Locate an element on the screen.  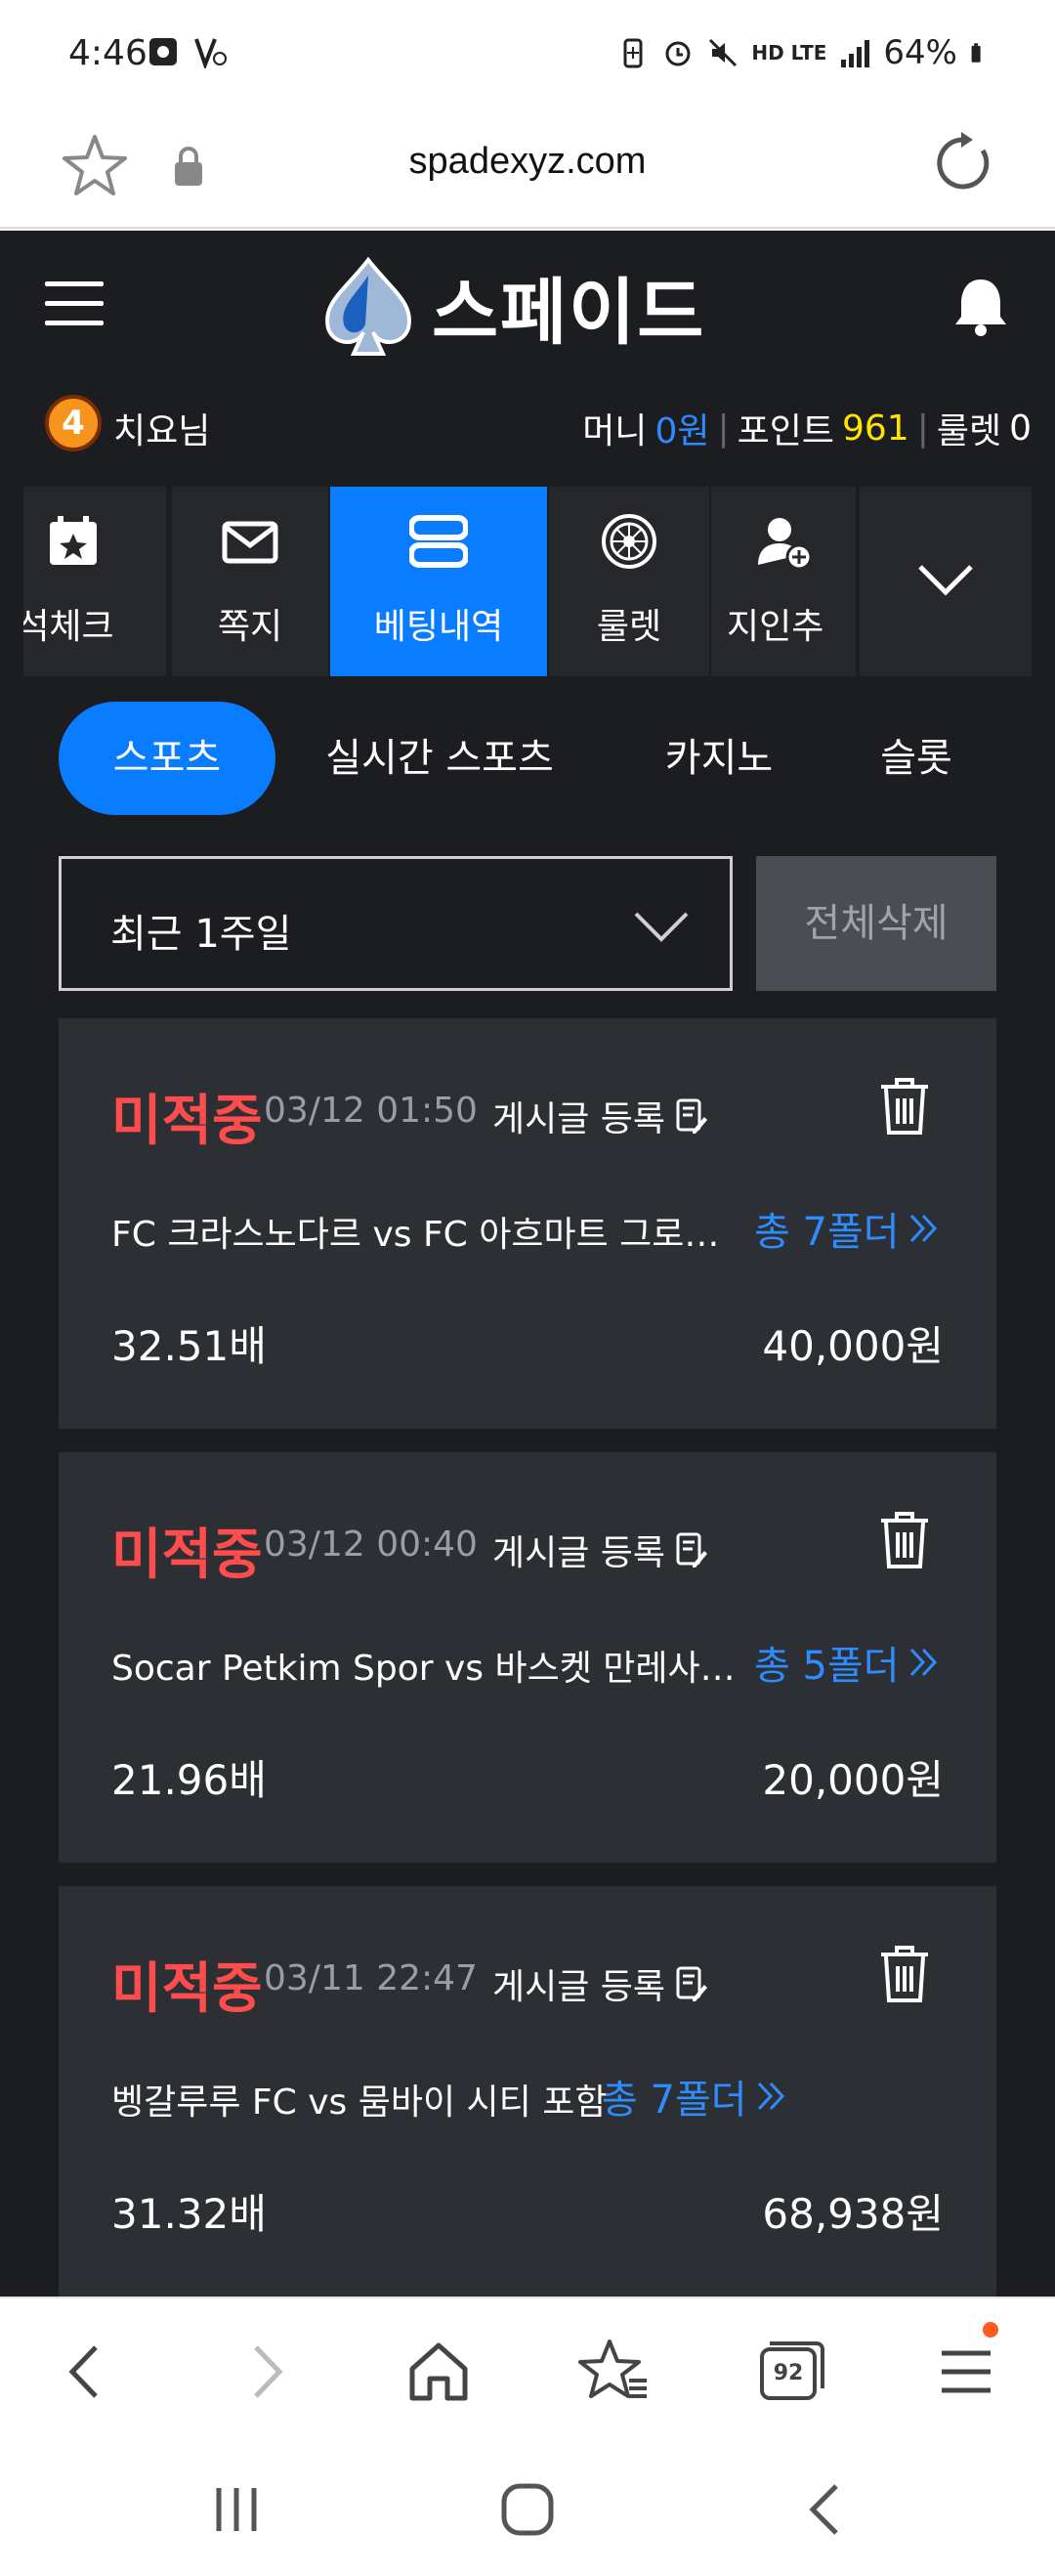
battery-saver-icon is located at coordinates (633, 53).